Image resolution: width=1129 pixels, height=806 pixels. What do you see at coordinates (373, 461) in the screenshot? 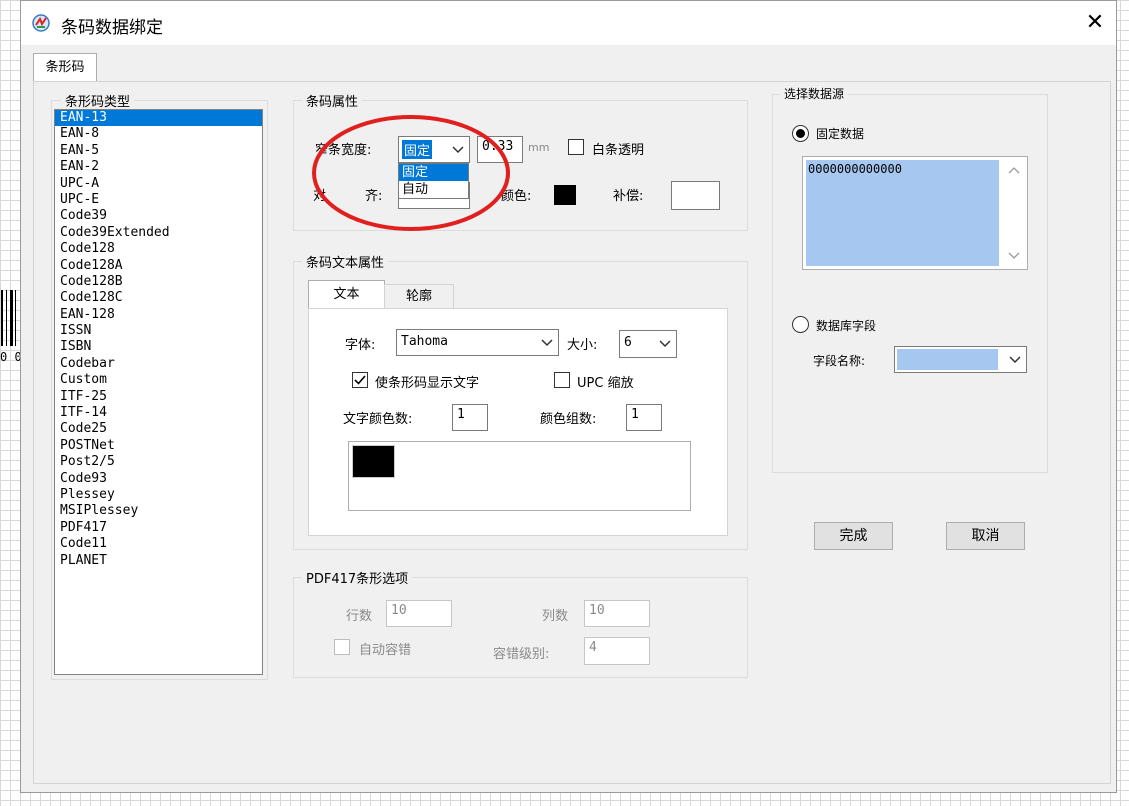
I see `text-color-swatch` at bounding box center [373, 461].